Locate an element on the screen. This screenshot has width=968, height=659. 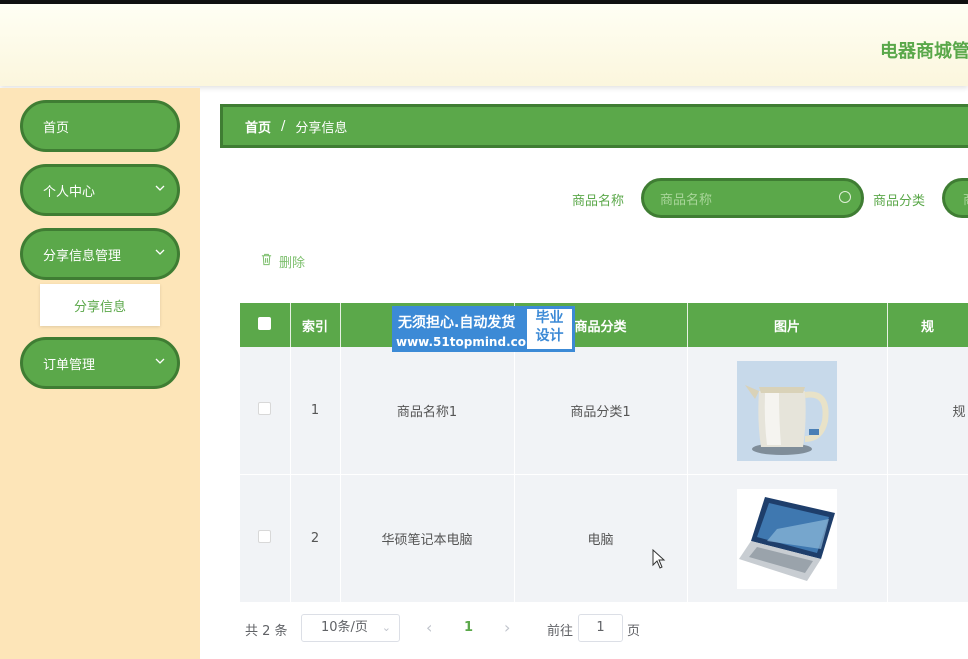
row-product-category: 电脑 is located at coordinates (601, 538).